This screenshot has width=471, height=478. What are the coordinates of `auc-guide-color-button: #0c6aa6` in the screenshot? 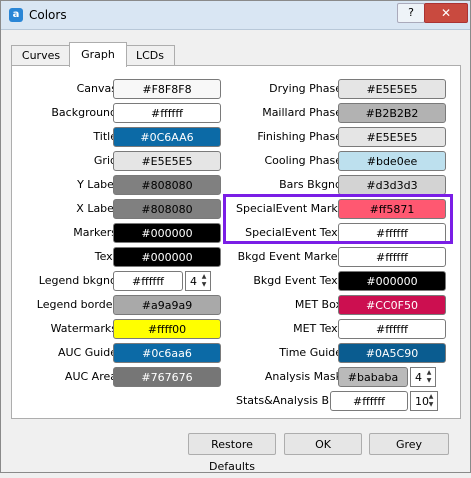 It's located at (167, 353).